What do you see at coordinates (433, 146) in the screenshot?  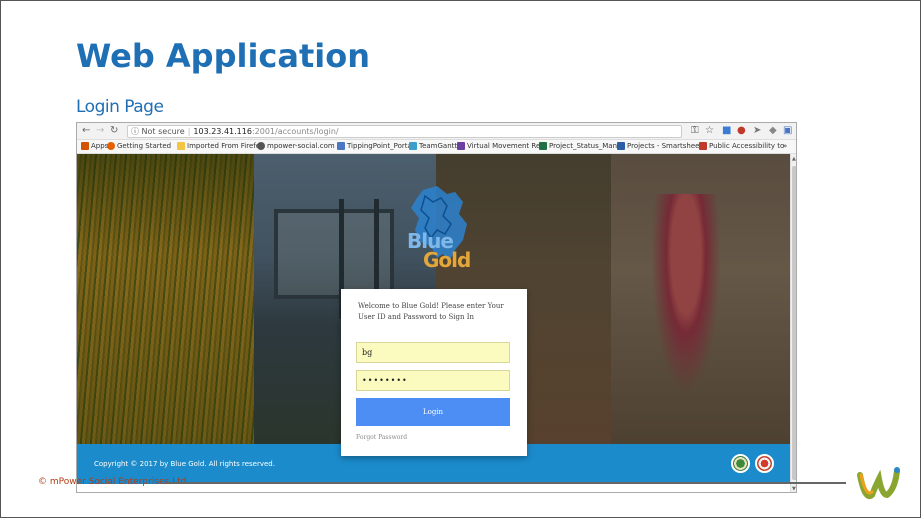 I see `bookmark-teamgantt: TeamGantt` at bounding box center [433, 146].